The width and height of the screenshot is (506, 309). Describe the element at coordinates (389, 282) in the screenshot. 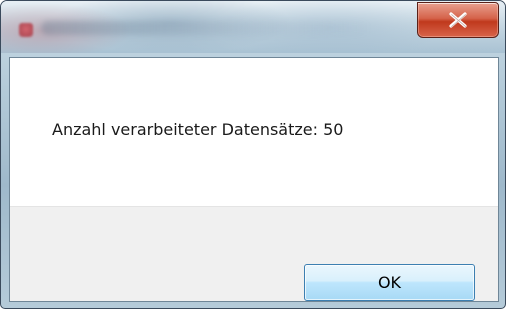

I see `ok-button: OK` at that location.